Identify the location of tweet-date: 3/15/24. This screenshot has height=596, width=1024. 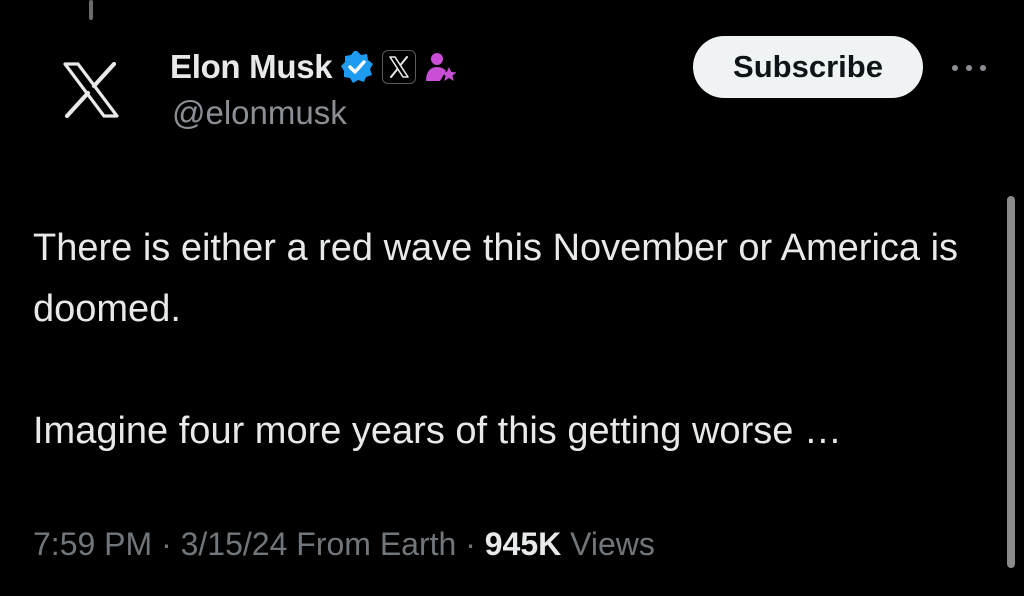
(234, 544).